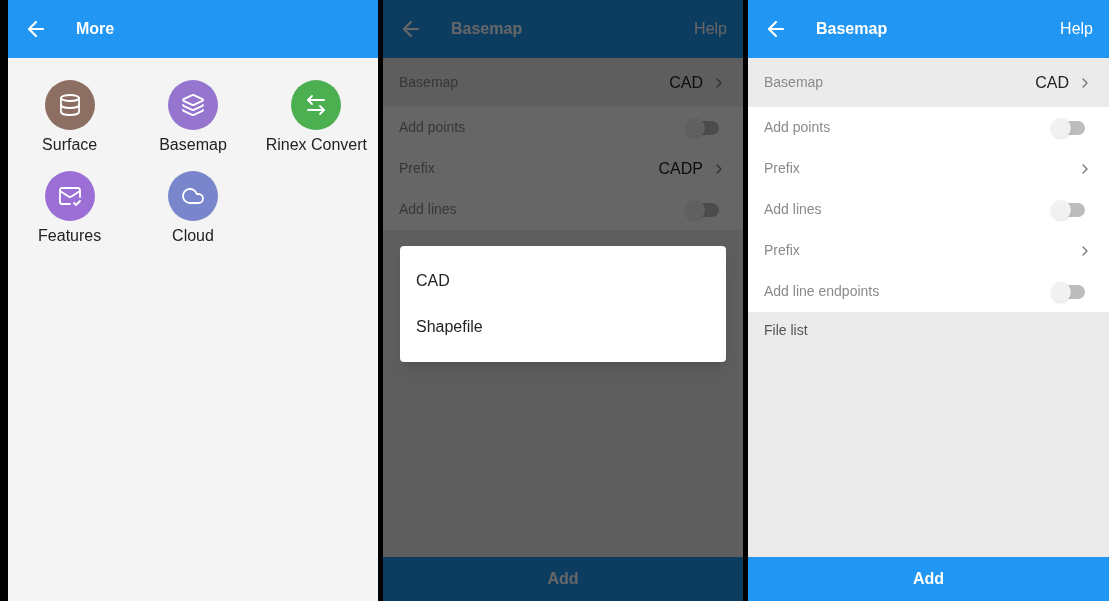 The width and height of the screenshot is (1109, 601). Describe the element at coordinates (193, 236) in the screenshot. I see `tile-label: Cloud` at that location.